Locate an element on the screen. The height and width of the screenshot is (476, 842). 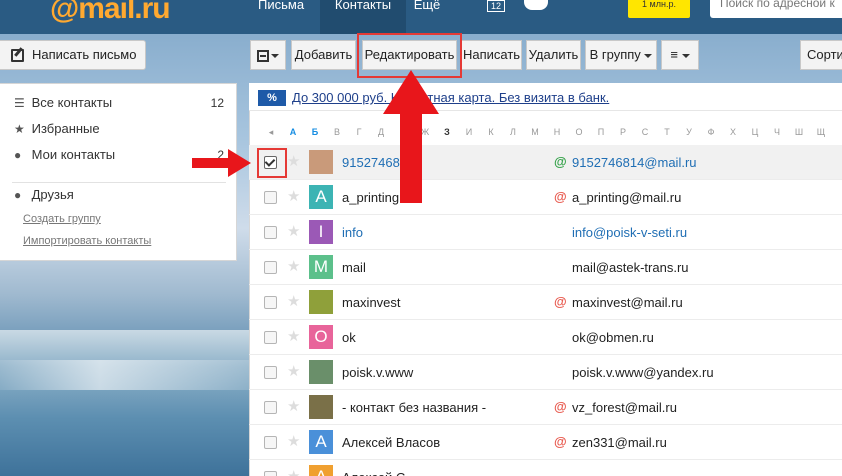
contact-row: ★ Aa_printing @ a_printing@mail.ru is located at coordinates (545, 197).